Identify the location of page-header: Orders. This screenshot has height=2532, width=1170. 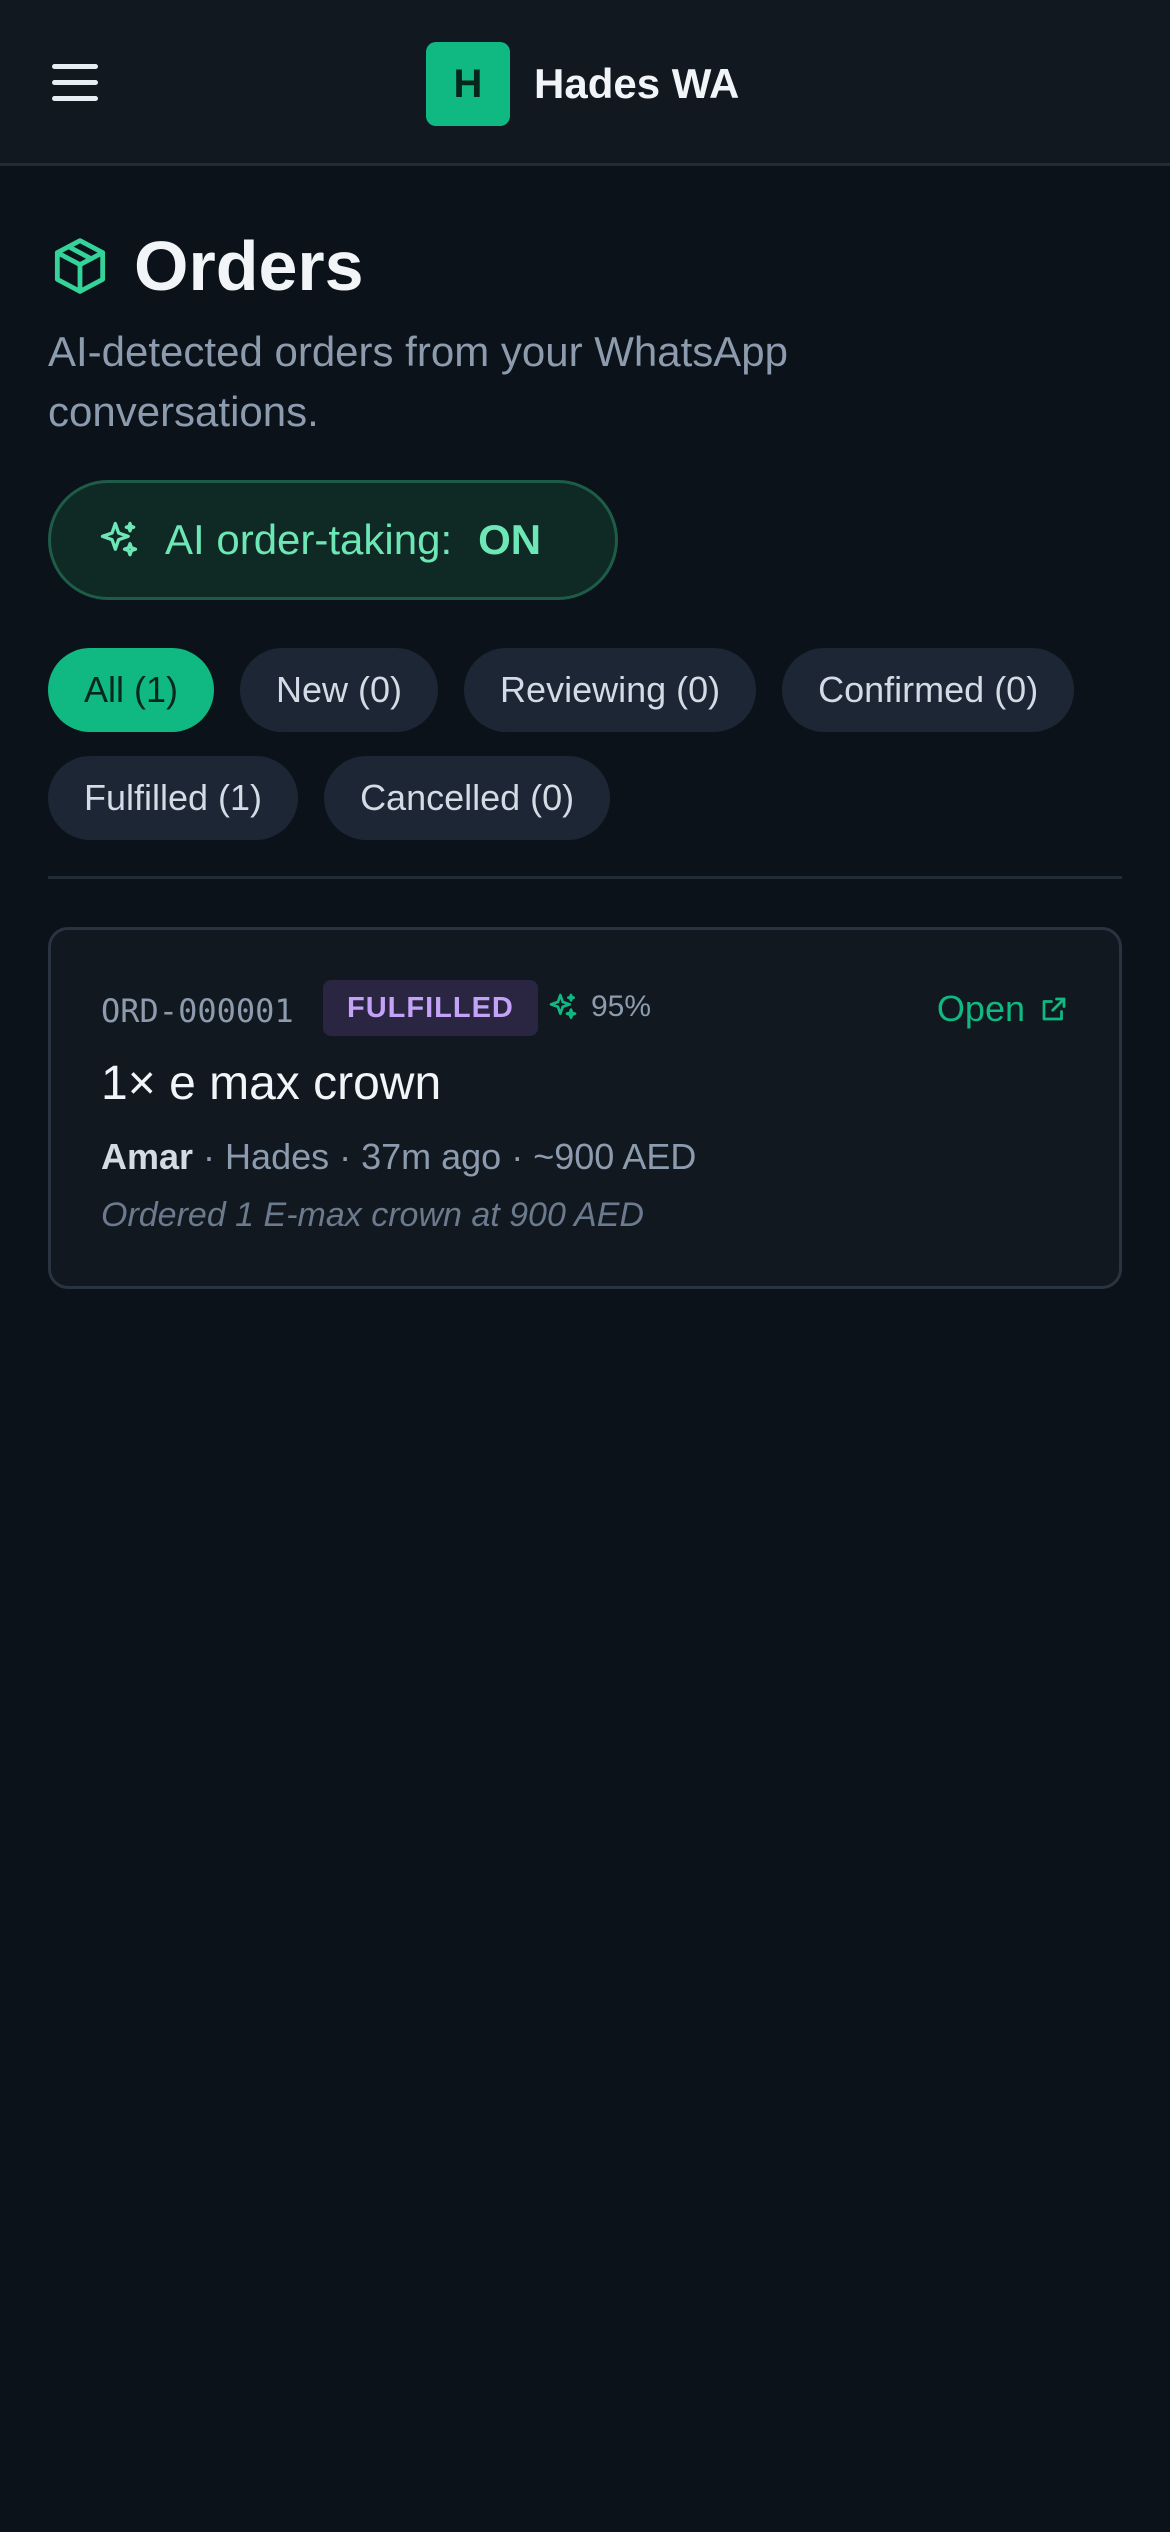
(206, 266).